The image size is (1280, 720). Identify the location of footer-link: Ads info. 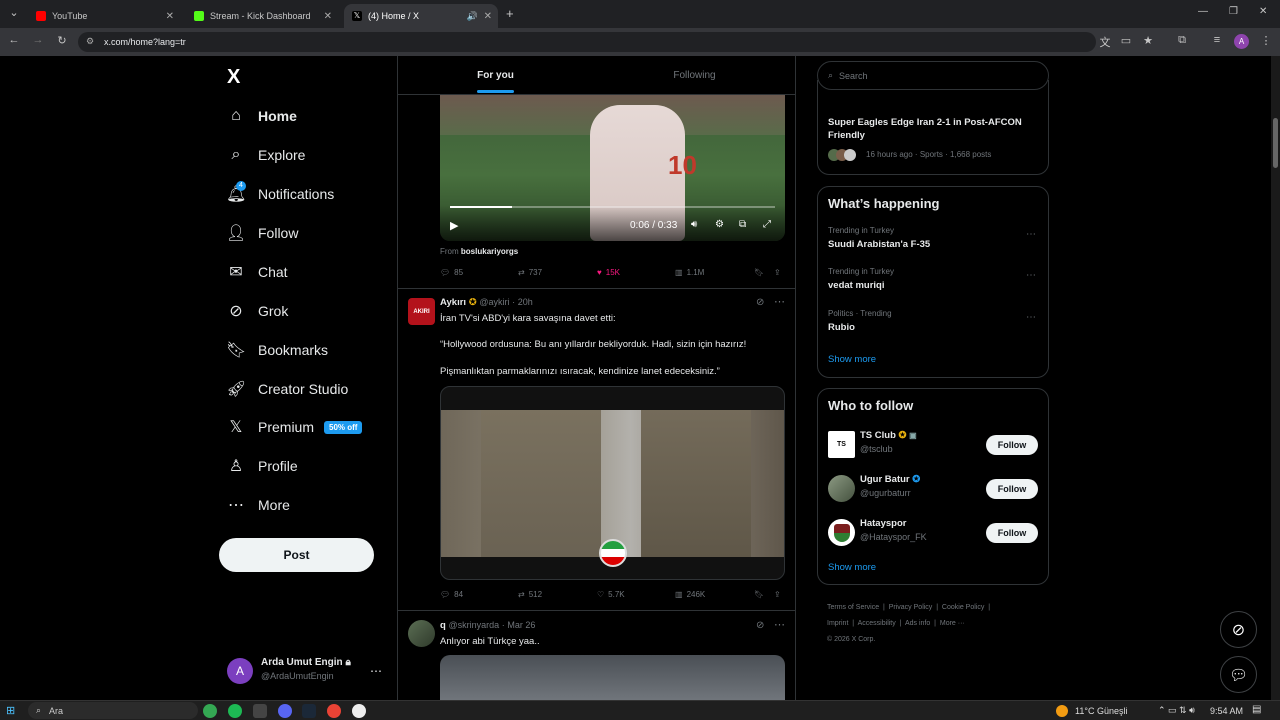
(917, 623).